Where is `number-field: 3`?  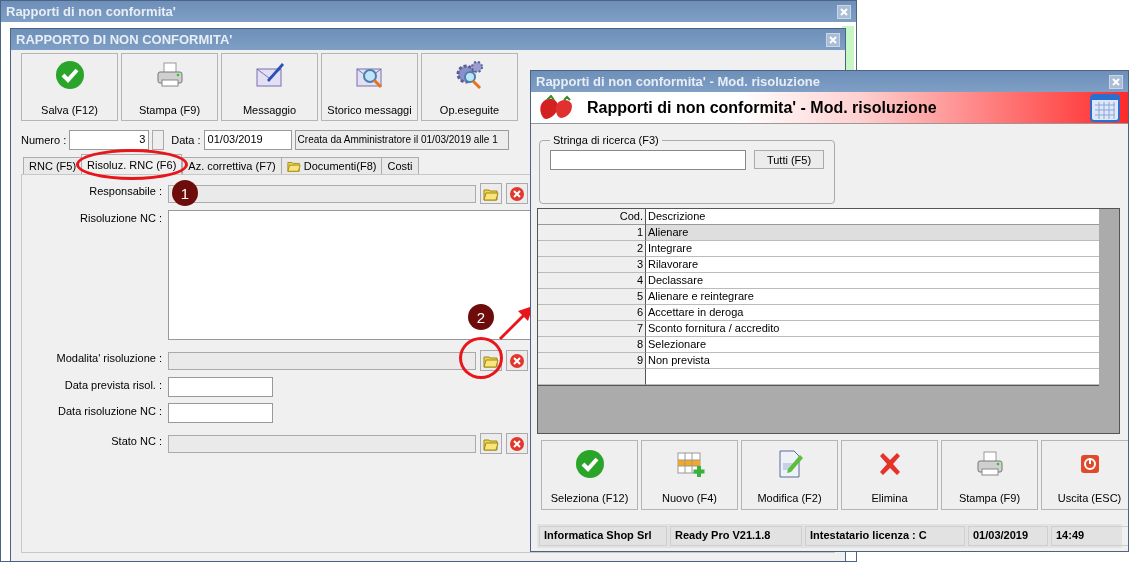
number-field: 3 is located at coordinates (109, 140).